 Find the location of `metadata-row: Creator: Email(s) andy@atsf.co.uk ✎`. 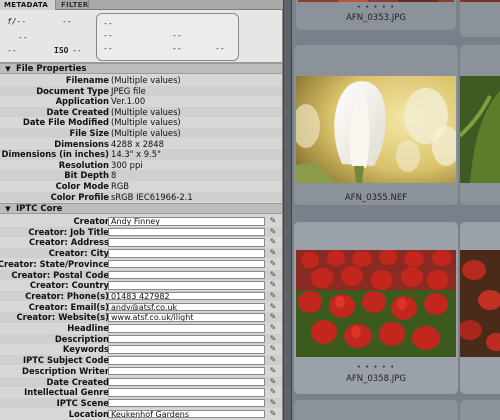

metadata-row: Creator: Email(s) andy@atsf.co.uk ✎ is located at coordinates (141, 307).